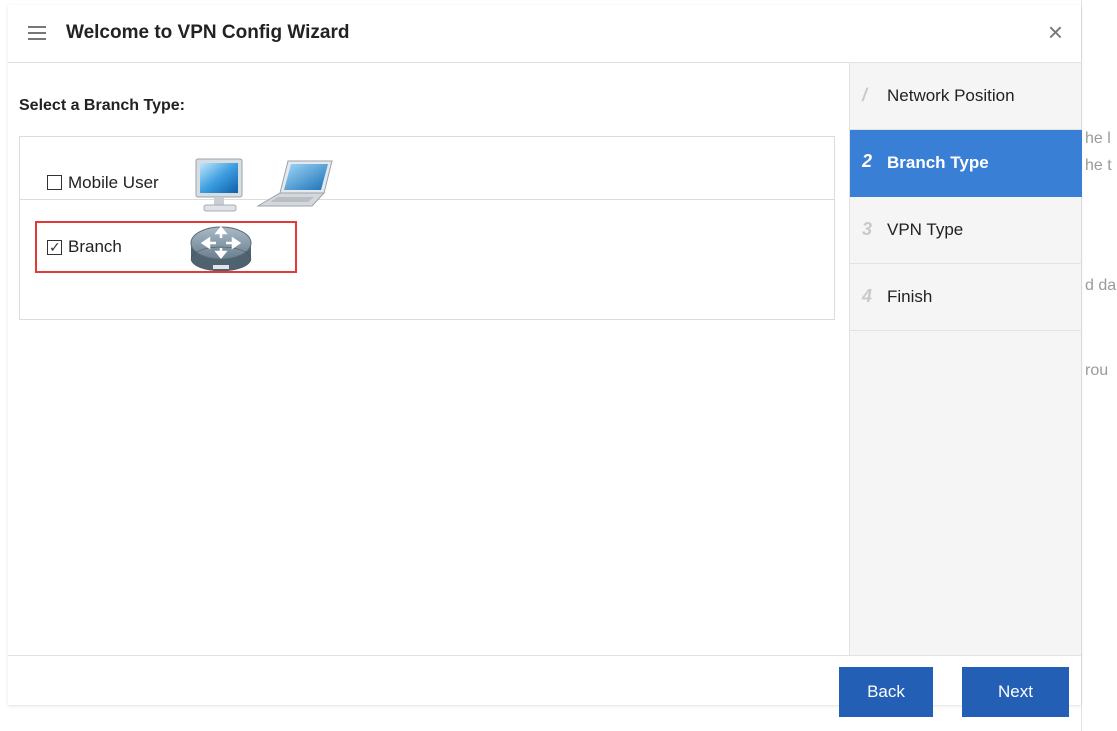 Image resolution: width=1117 pixels, height=731 pixels. What do you see at coordinates (938, 162) in the screenshot?
I see `step-label: Branch Type` at bounding box center [938, 162].